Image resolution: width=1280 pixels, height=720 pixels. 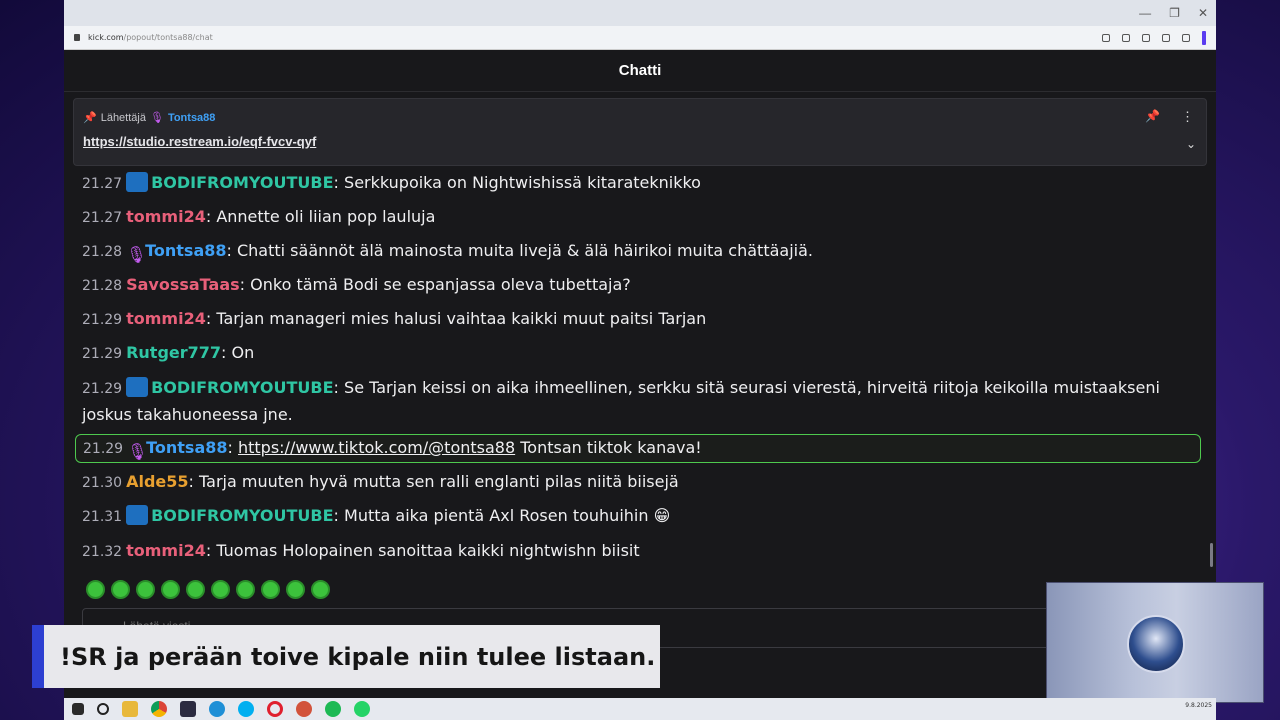 I want to click on extensions-icon, so click(x=1186, y=37).